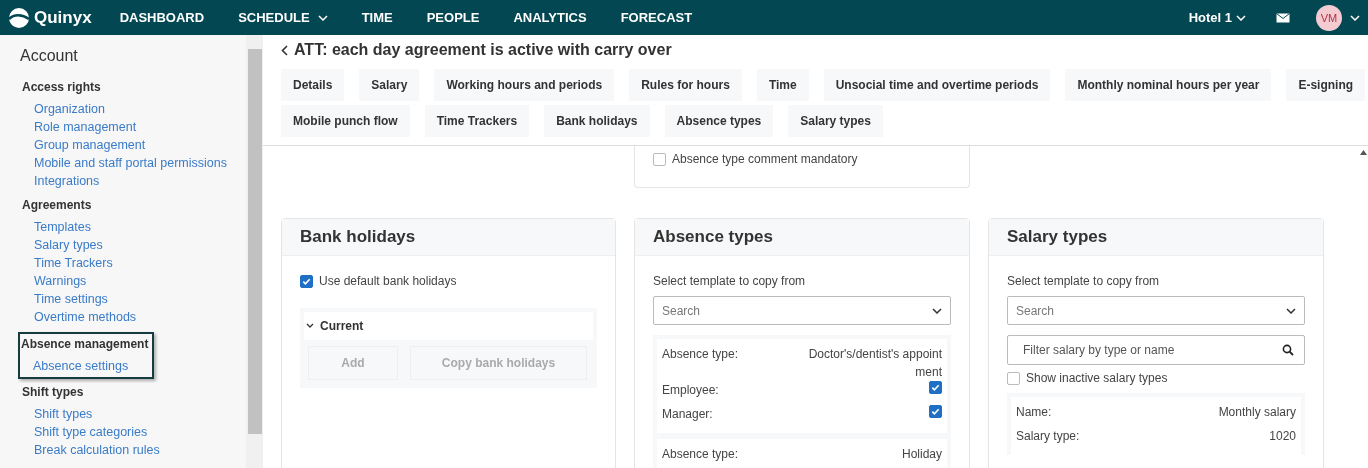 The width and height of the screenshot is (1368, 468). I want to click on scroll-up-icon, so click(1363, 152).